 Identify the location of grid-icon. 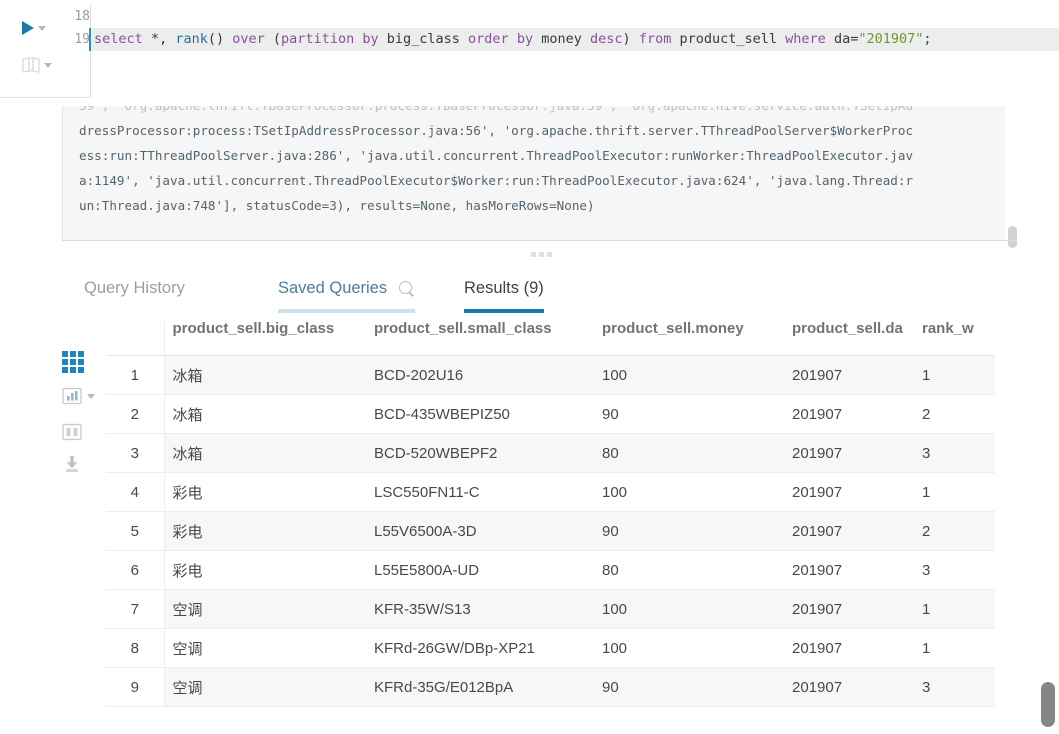
(73, 362).